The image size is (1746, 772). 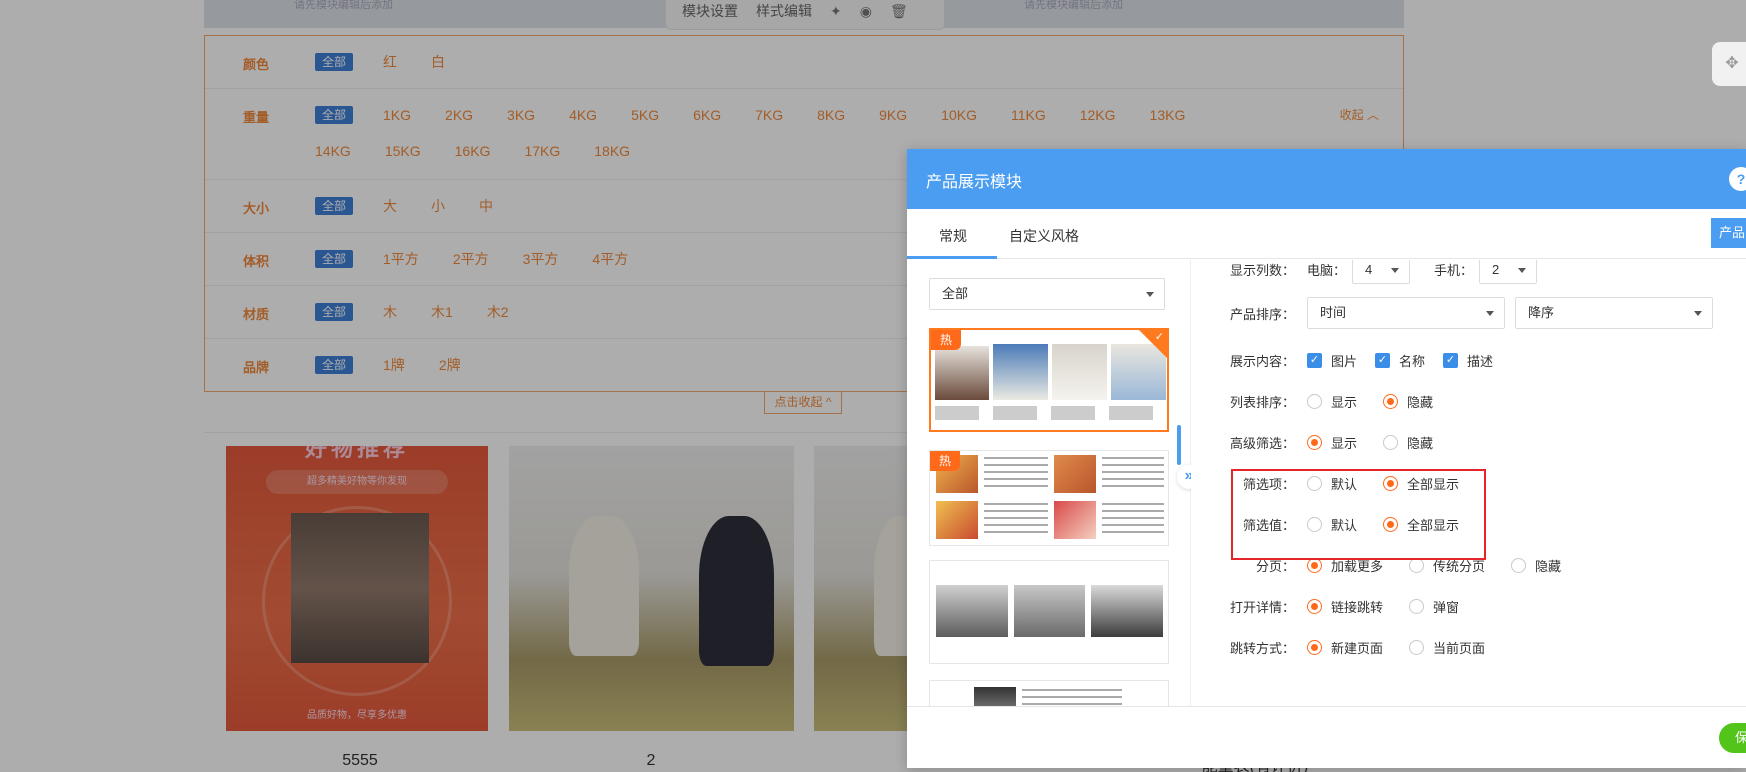 I want to click on radio-open-link: 链接跳转, so click(x=1345, y=606).